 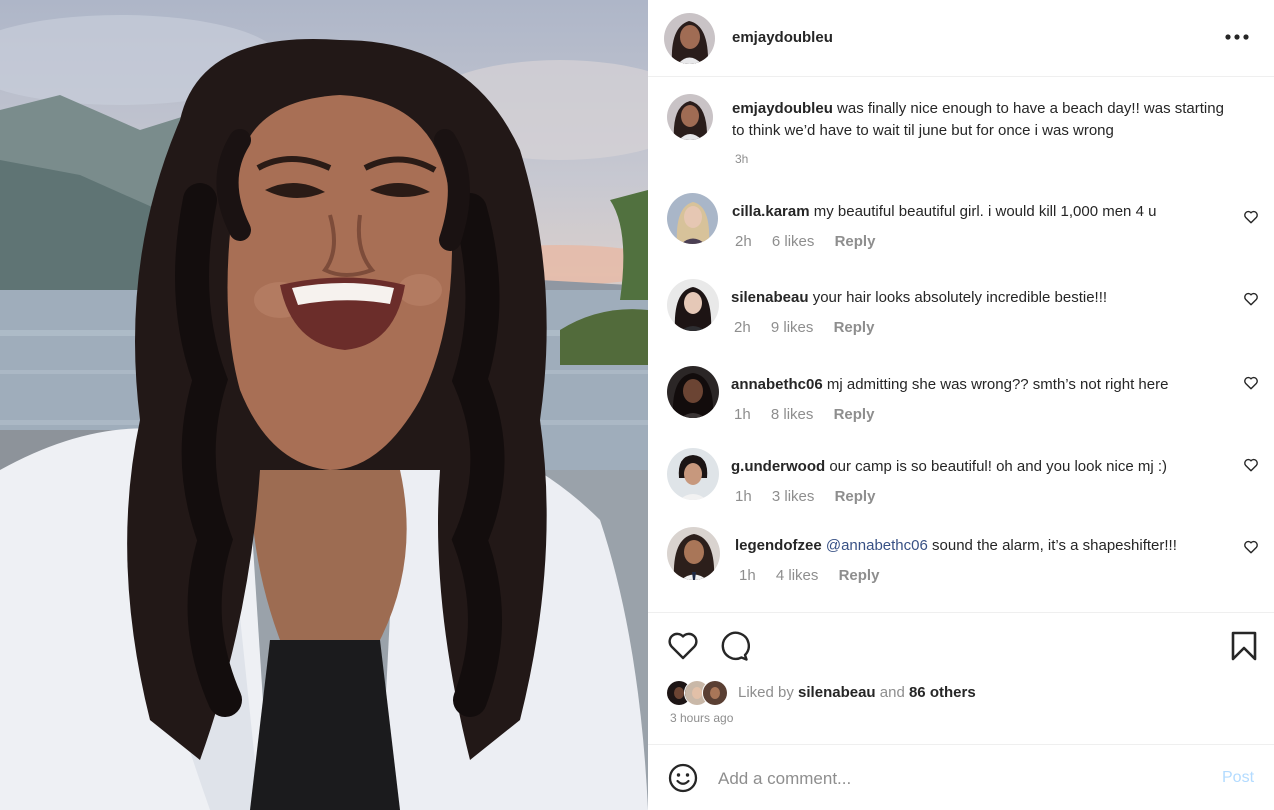 I want to click on liker-avatar, so click(x=715, y=693).